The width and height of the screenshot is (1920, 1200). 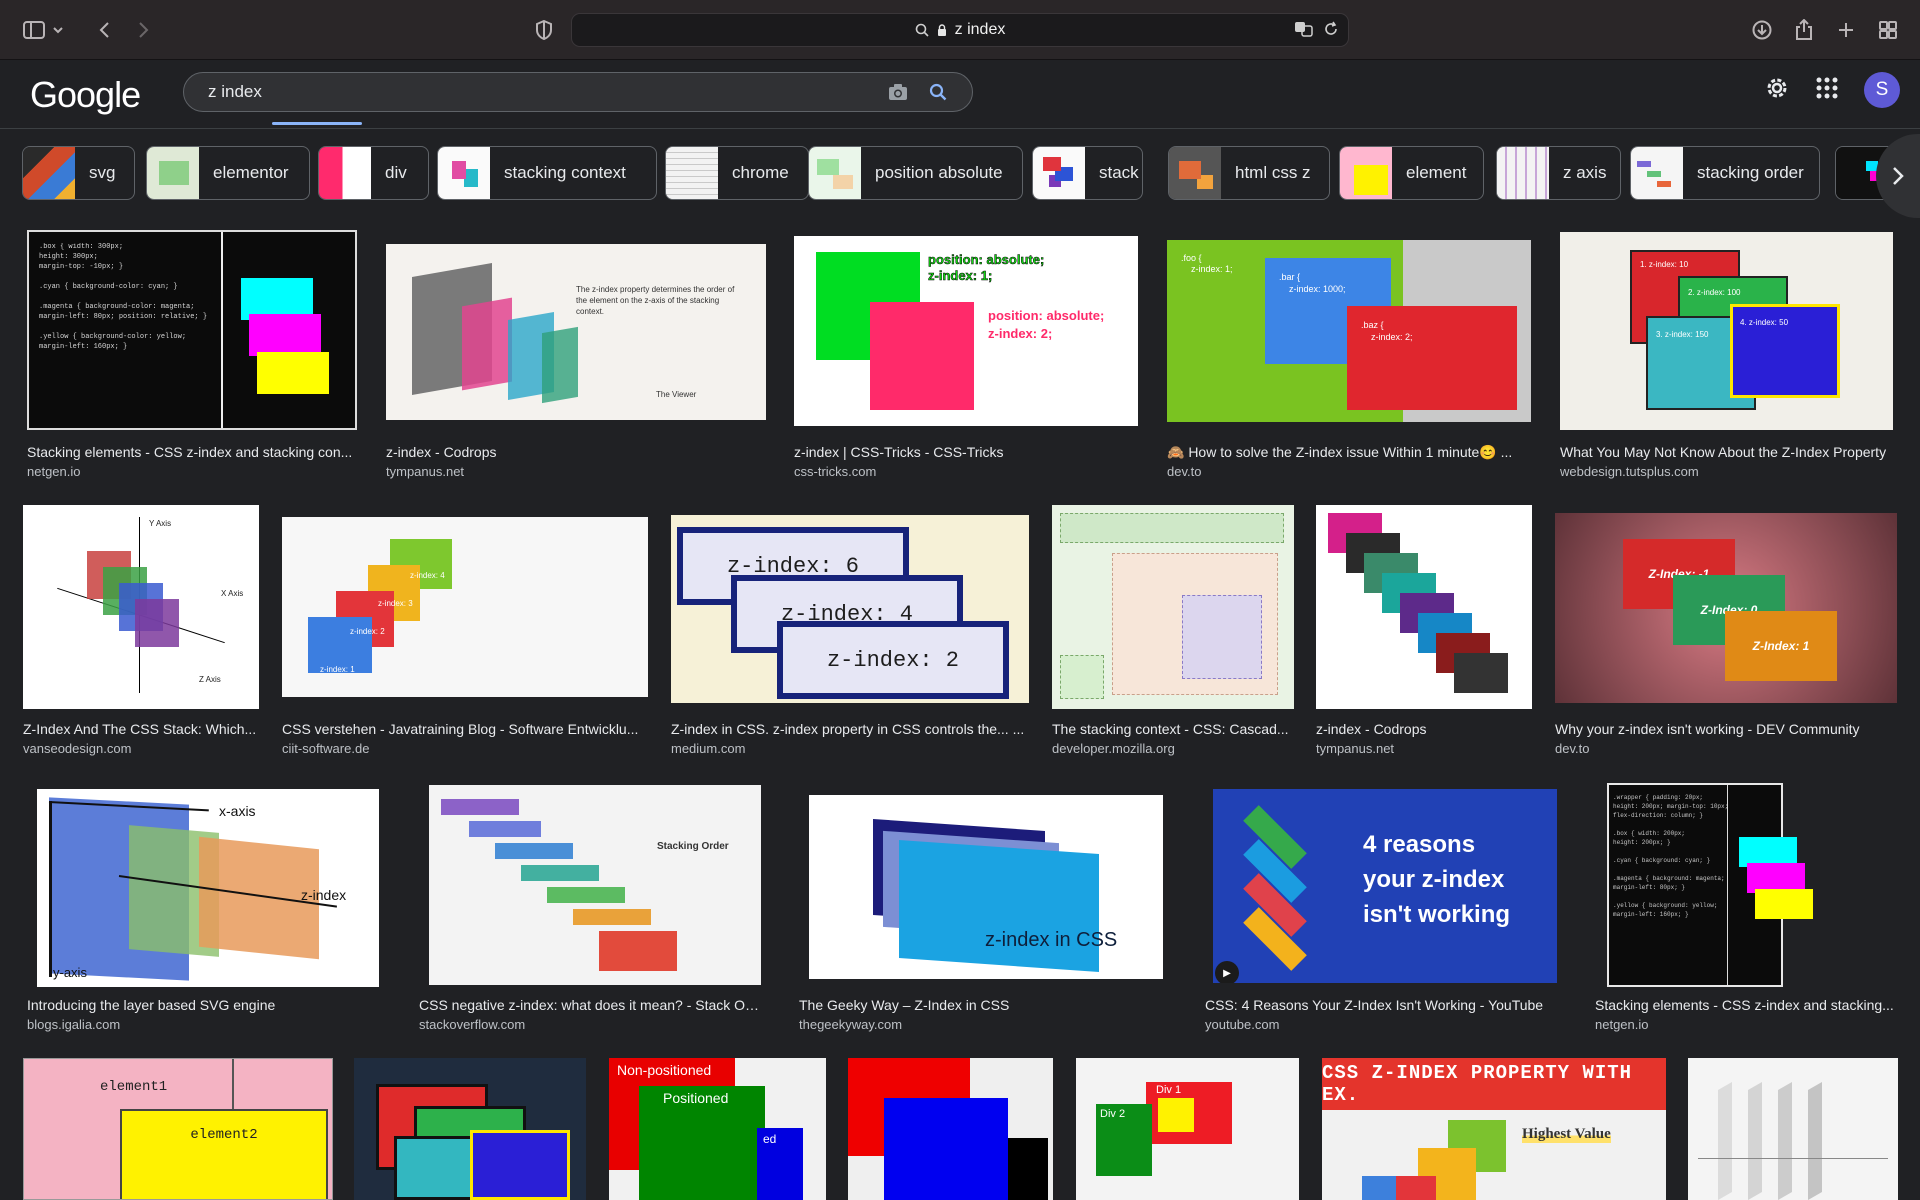 What do you see at coordinates (1411, 173) in the screenshot?
I see `chip-element: element` at bounding box center [1411, 173].